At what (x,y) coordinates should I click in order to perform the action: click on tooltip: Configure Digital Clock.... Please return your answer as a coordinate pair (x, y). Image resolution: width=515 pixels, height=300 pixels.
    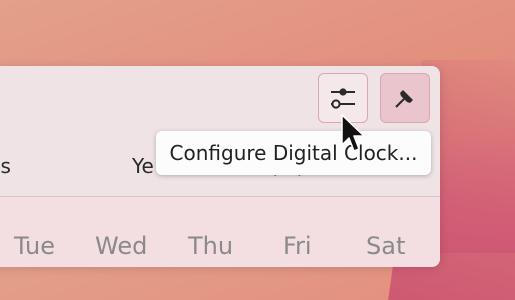
    Looking at the image, I should click on (293, 153).